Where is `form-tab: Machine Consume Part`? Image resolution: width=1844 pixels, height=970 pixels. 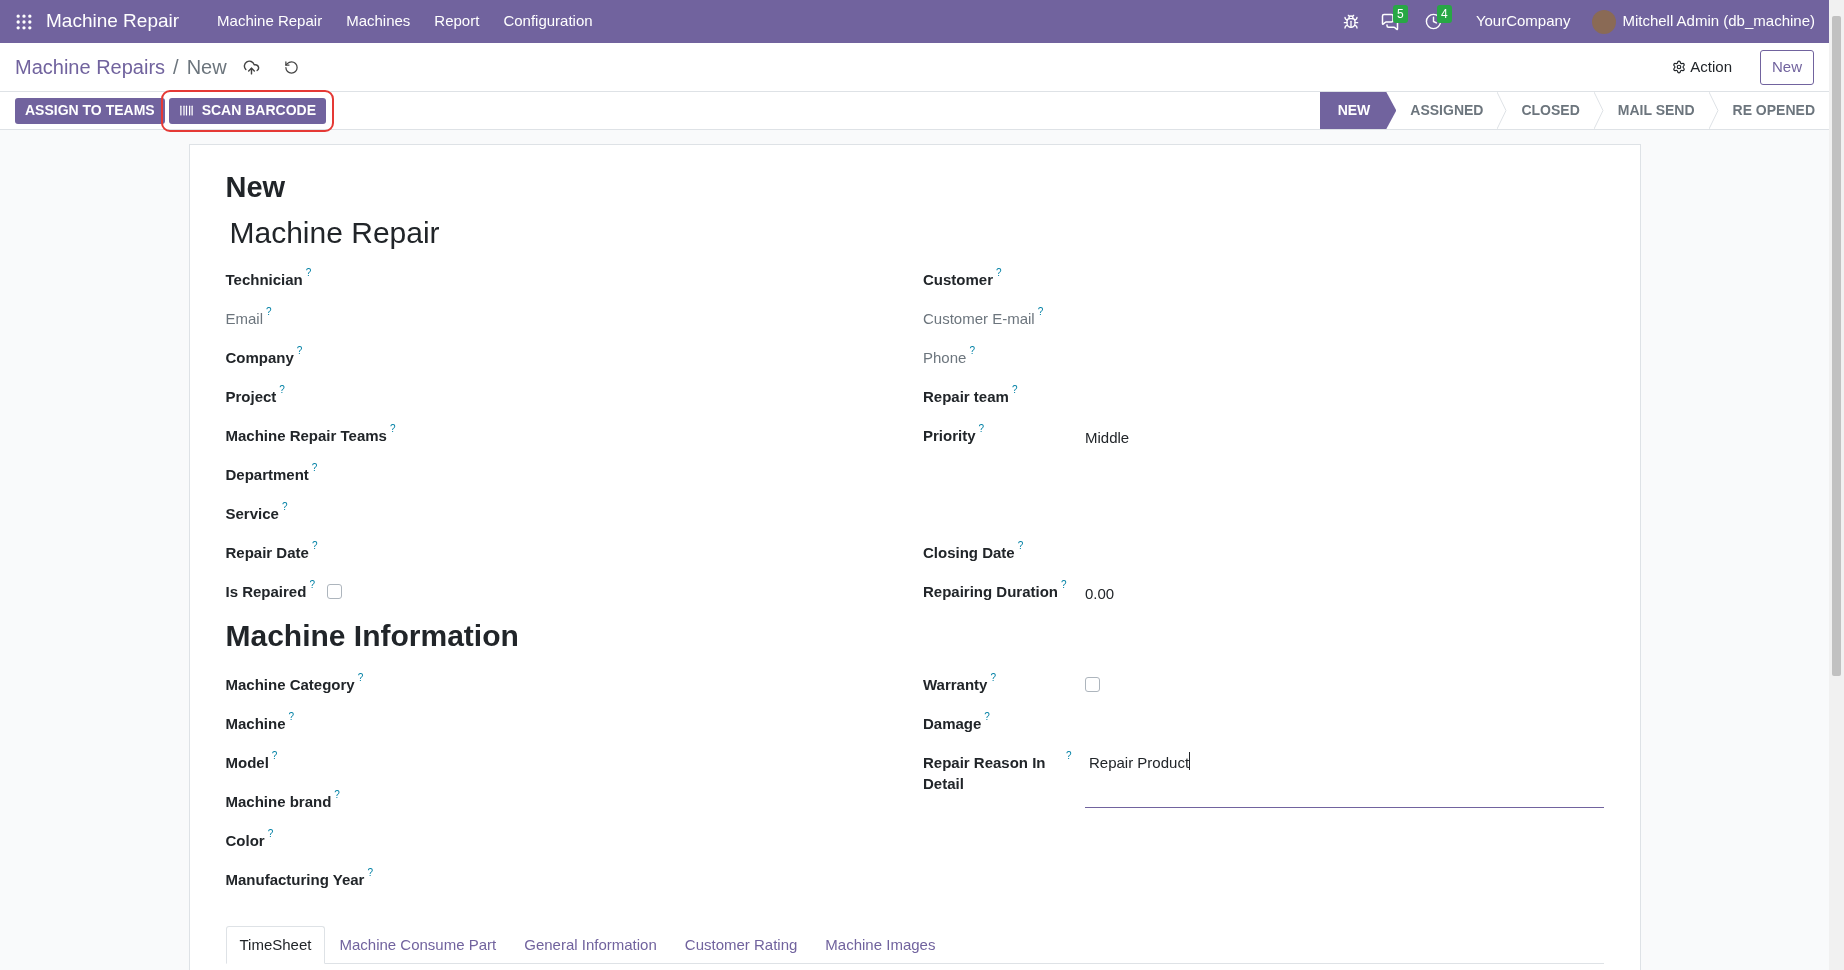 form-tab: Machine Consume Part is located at coordinates (418, 945).